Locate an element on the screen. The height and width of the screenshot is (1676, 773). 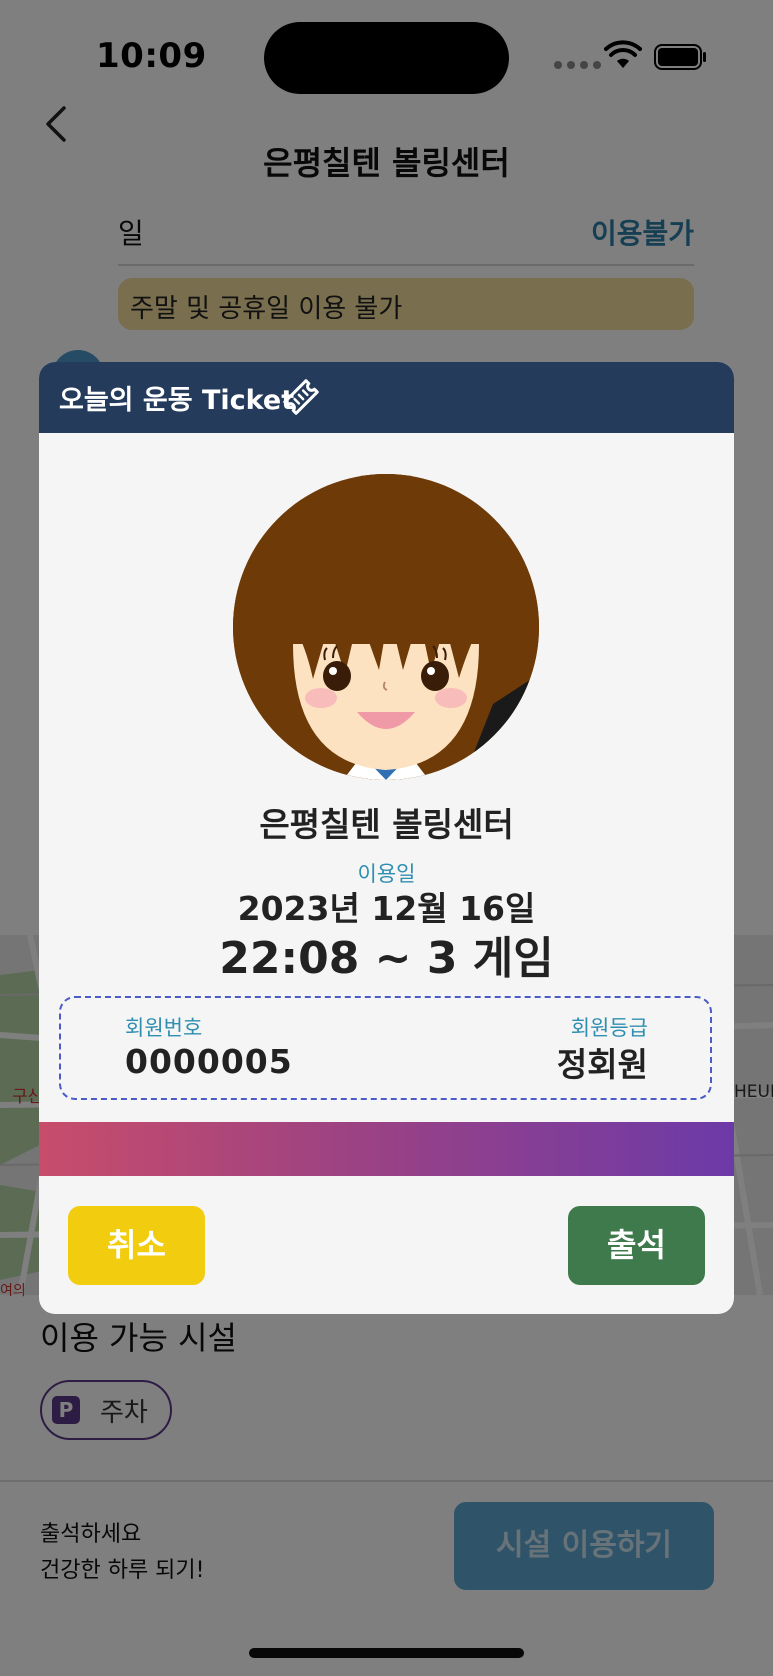
member-avatar is located at coordinates (386, 627).